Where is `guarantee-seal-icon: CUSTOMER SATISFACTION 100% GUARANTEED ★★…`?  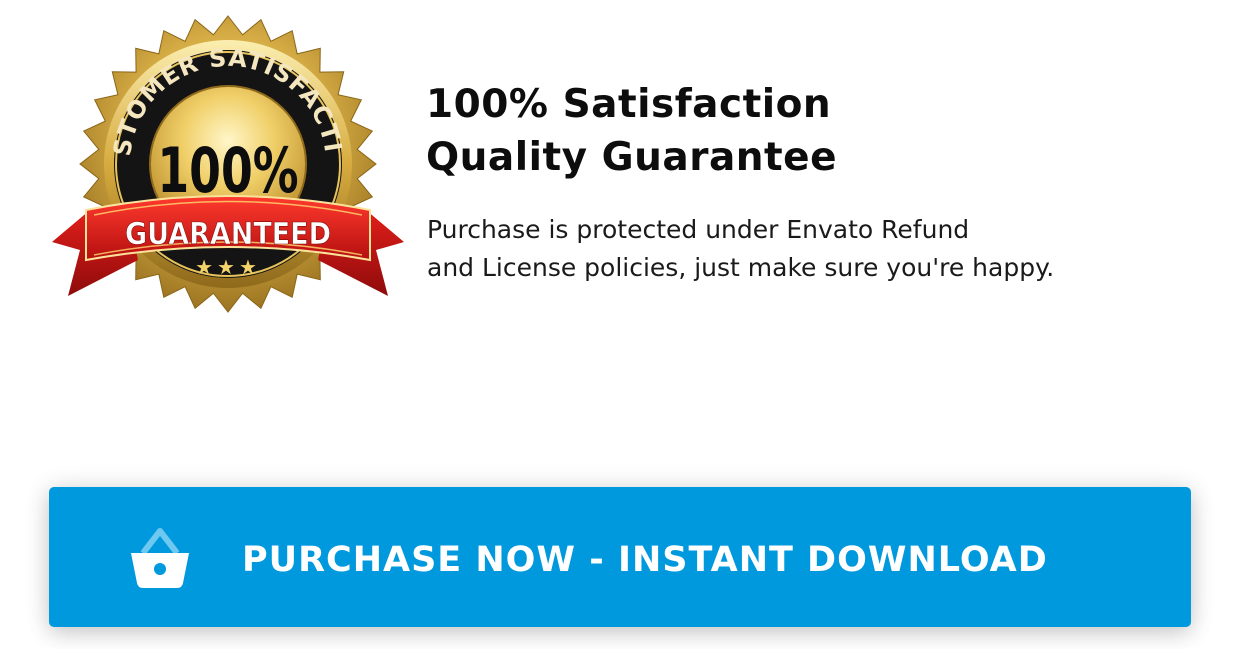
guarantee-seal-icon: CUSTOMER SATISFACTION 100% GUARANTEED ★★… is located at coordinates (225, 163).